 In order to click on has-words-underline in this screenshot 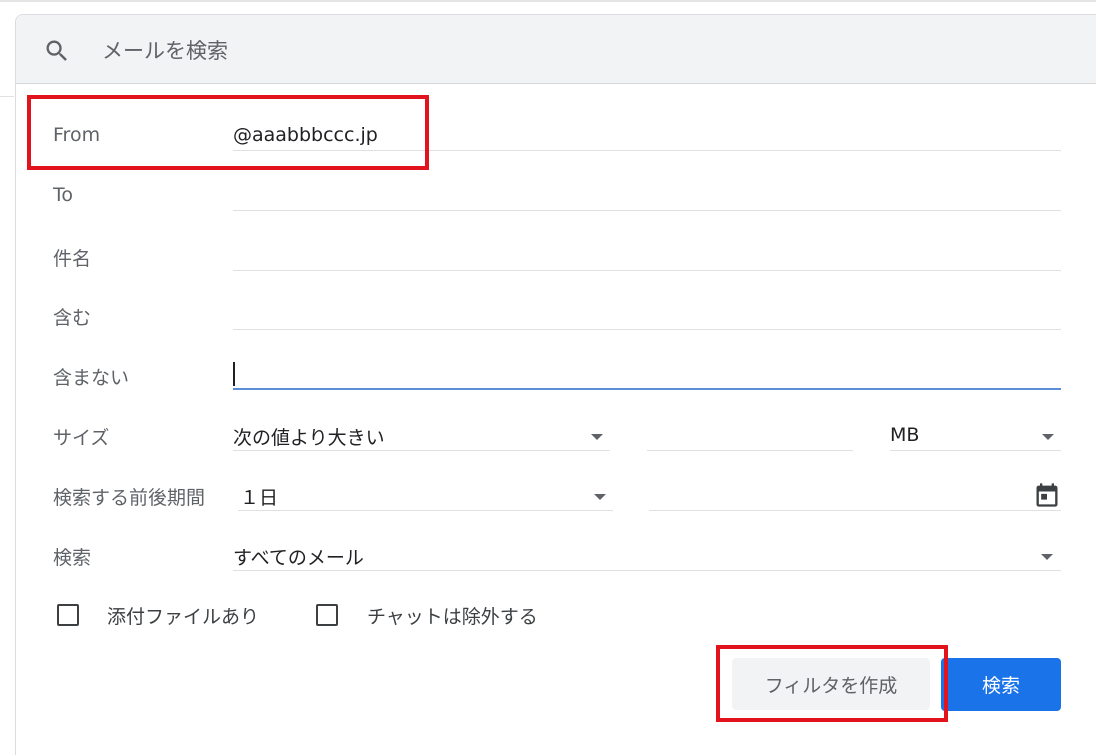, I will do `click(647, 329)`.